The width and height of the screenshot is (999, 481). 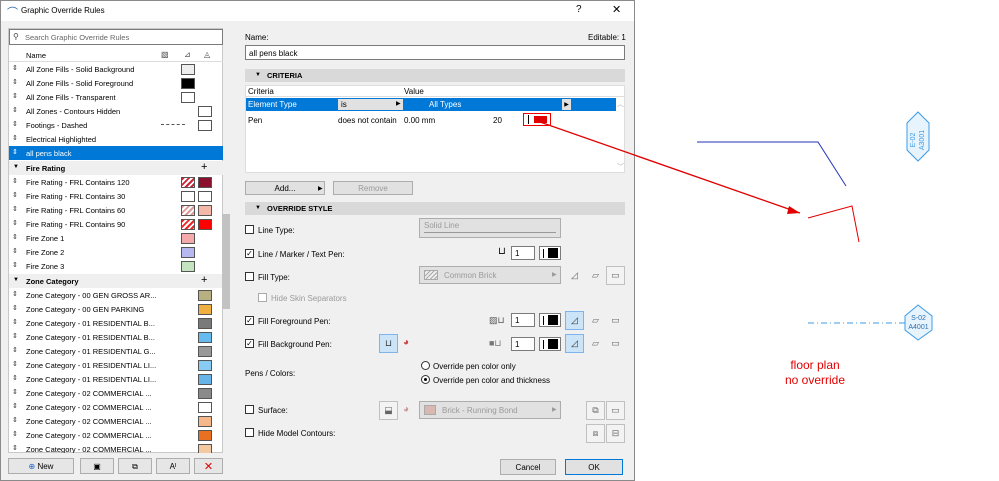 What do you see at coordinates (670, 167) in the screenshot?
I see `annotation-arrow` at bounding box center [670, 167].